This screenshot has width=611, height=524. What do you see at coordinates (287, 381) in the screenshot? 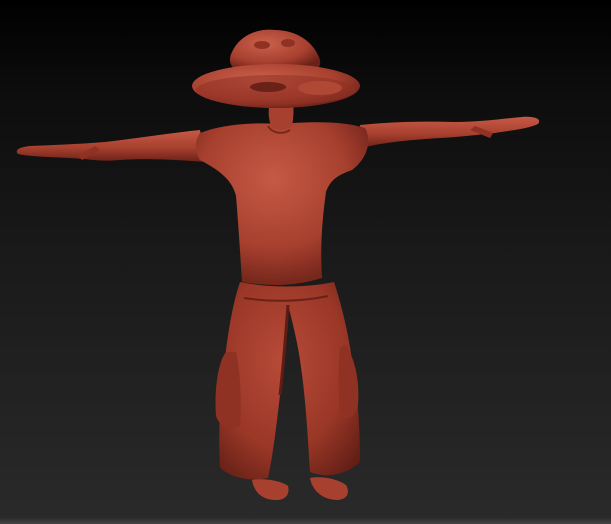
I see `pants` at bounding box center [287, 381].